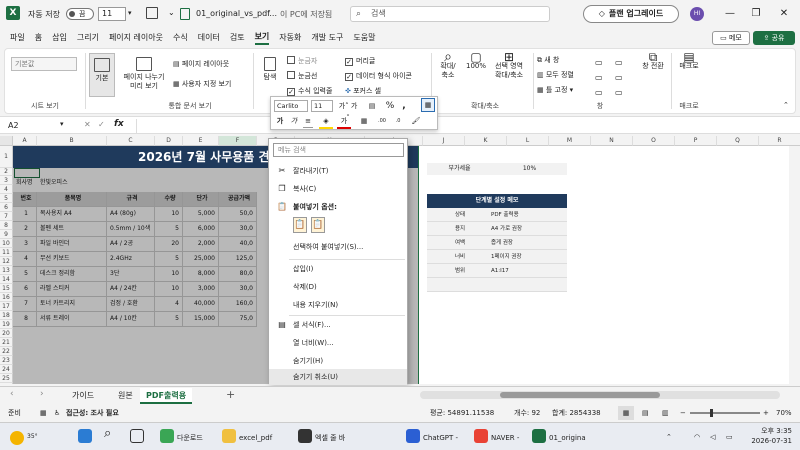  Describe the element at coordinates (697, 437) in the screenshot. I see `wifi-icon: ◠` at that location.